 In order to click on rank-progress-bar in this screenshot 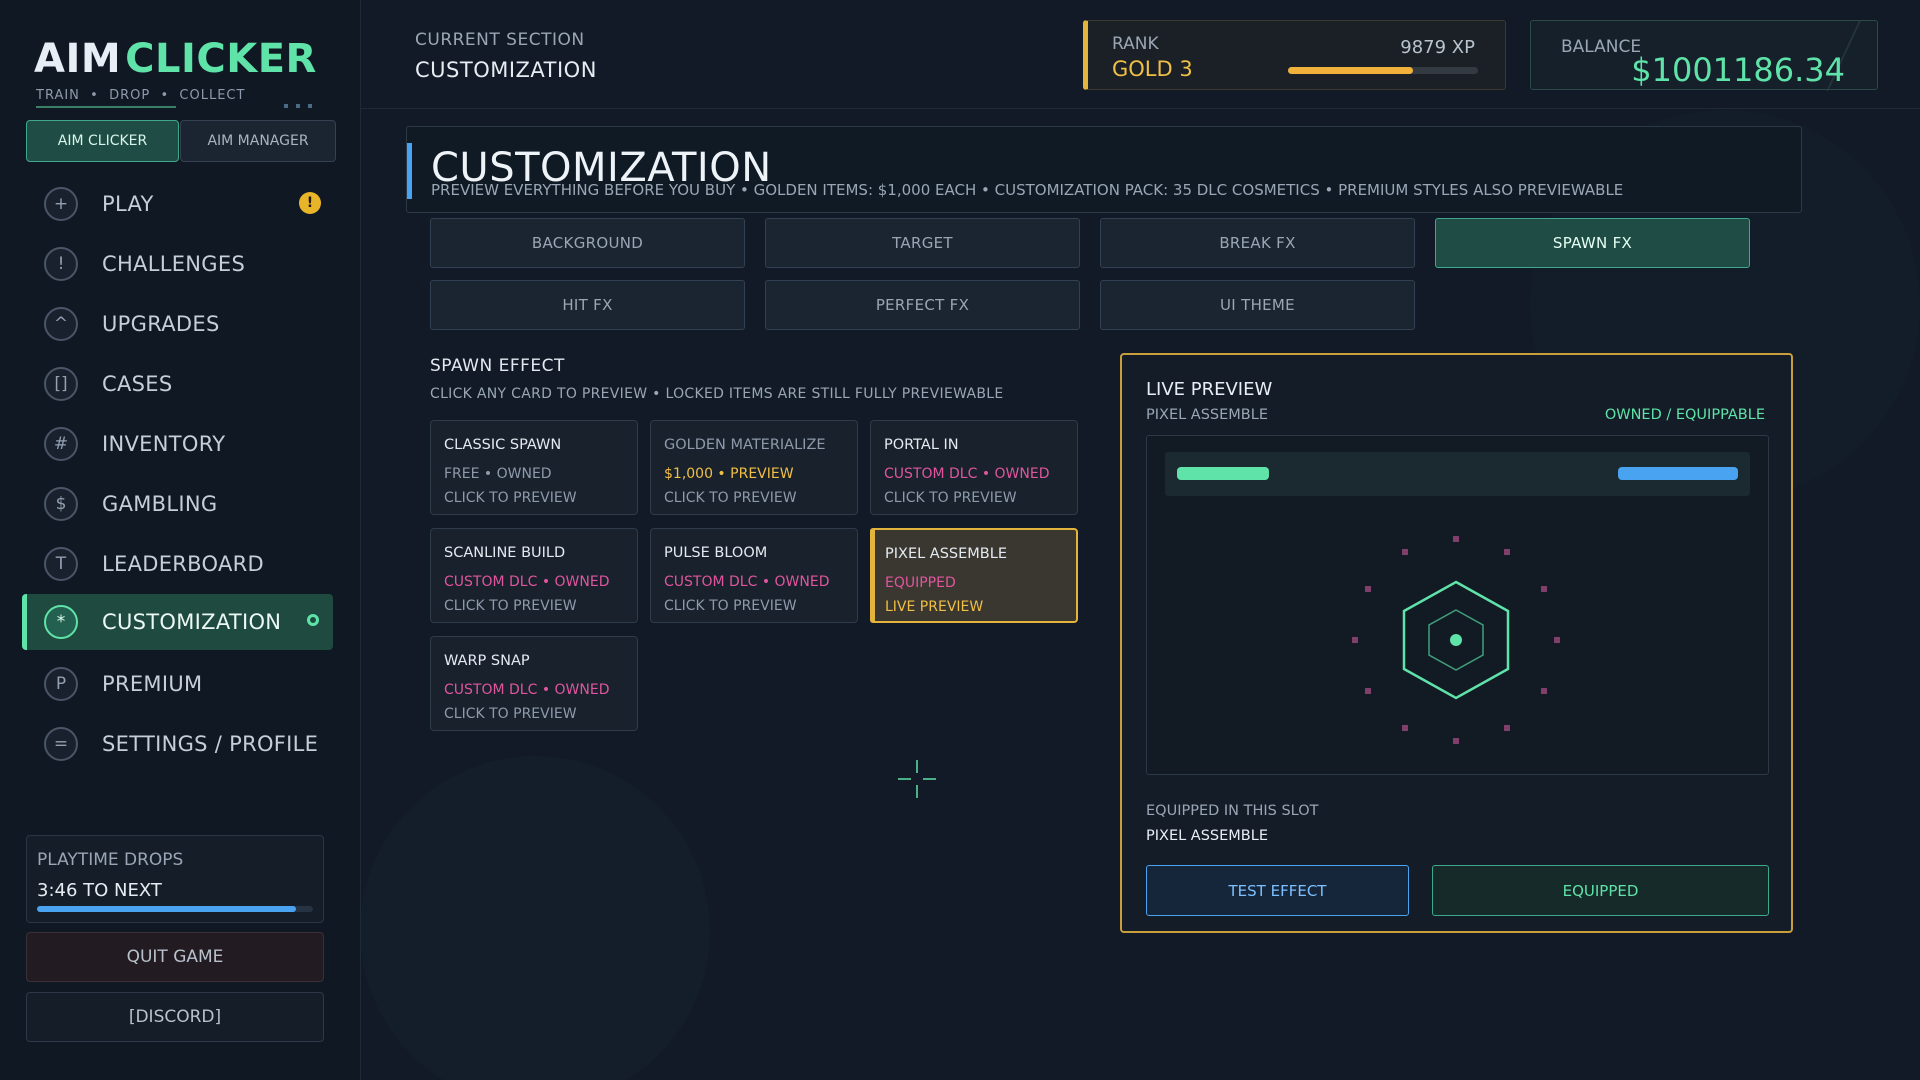, I will do `click(1383, 70)`.